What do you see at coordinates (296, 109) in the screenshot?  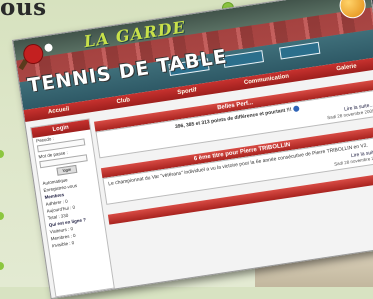 I see `info-icon` at bounding box center [296, 109].